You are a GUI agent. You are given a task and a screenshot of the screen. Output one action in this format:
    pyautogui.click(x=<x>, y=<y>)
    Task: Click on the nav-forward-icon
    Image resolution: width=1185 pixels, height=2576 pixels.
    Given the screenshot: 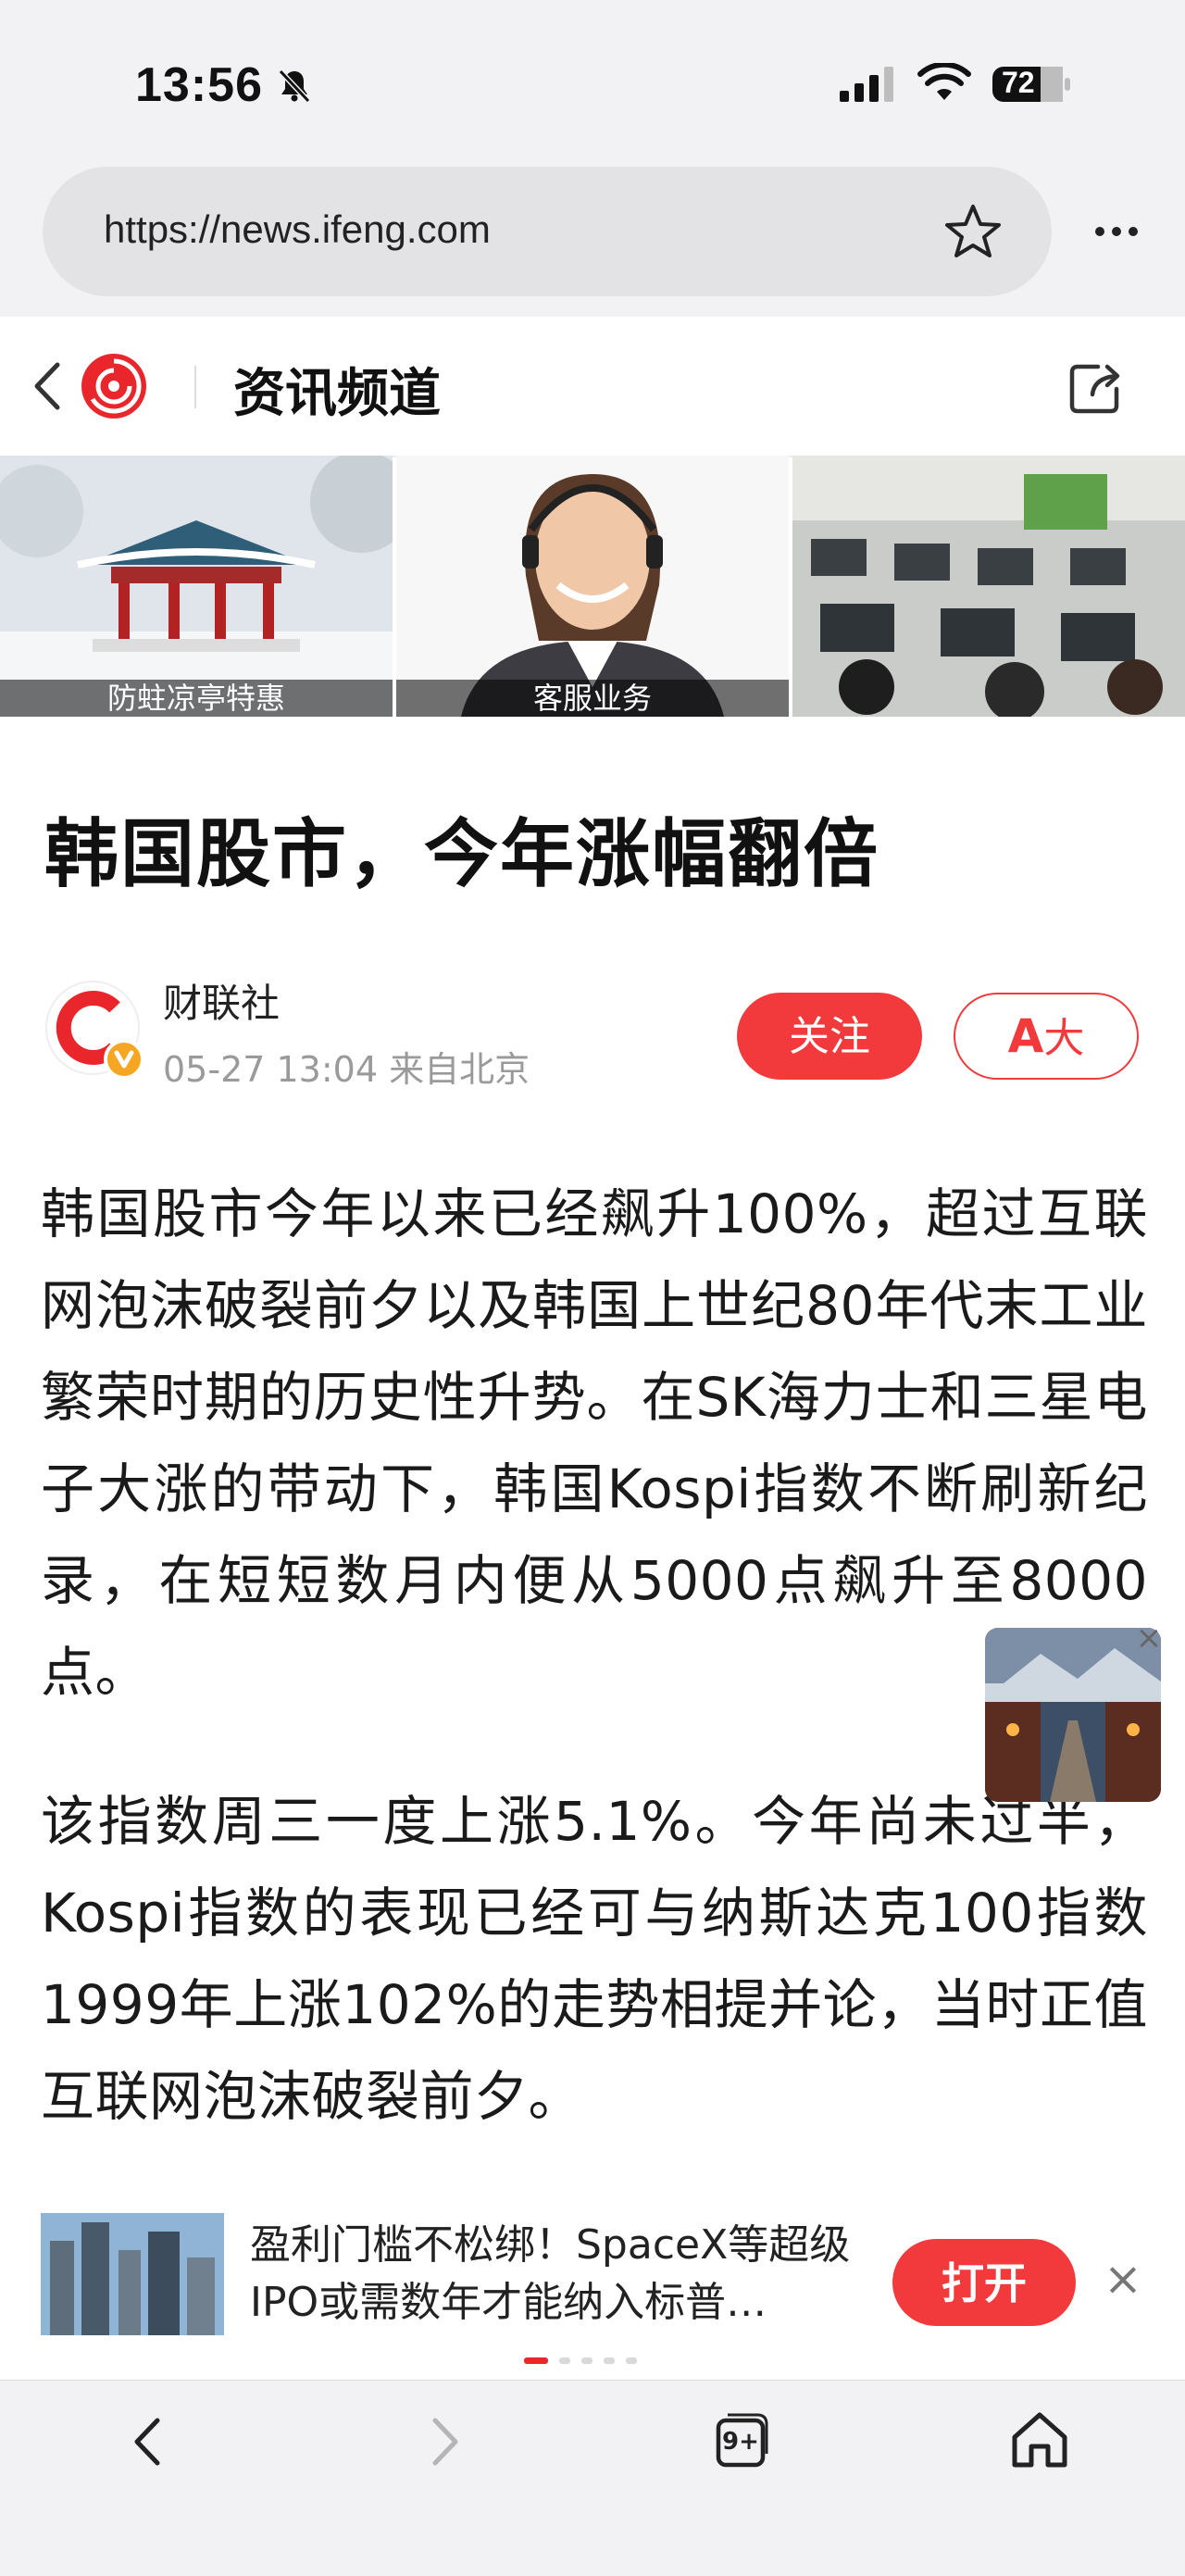 What is the action you would take?
    pyautogui.click(x=444, y=2442)
    